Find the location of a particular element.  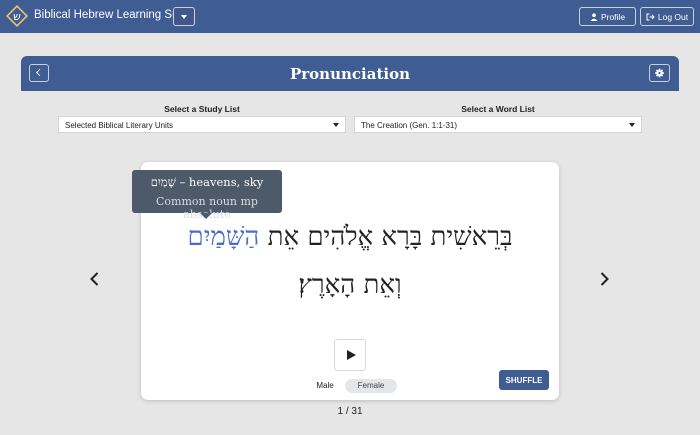

profile-button-label: Profile is located at coordinates (613, 16).